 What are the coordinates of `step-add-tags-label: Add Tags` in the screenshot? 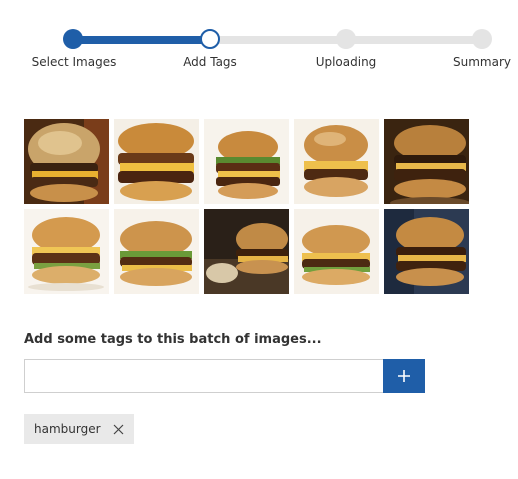 It's located at (210, 62).